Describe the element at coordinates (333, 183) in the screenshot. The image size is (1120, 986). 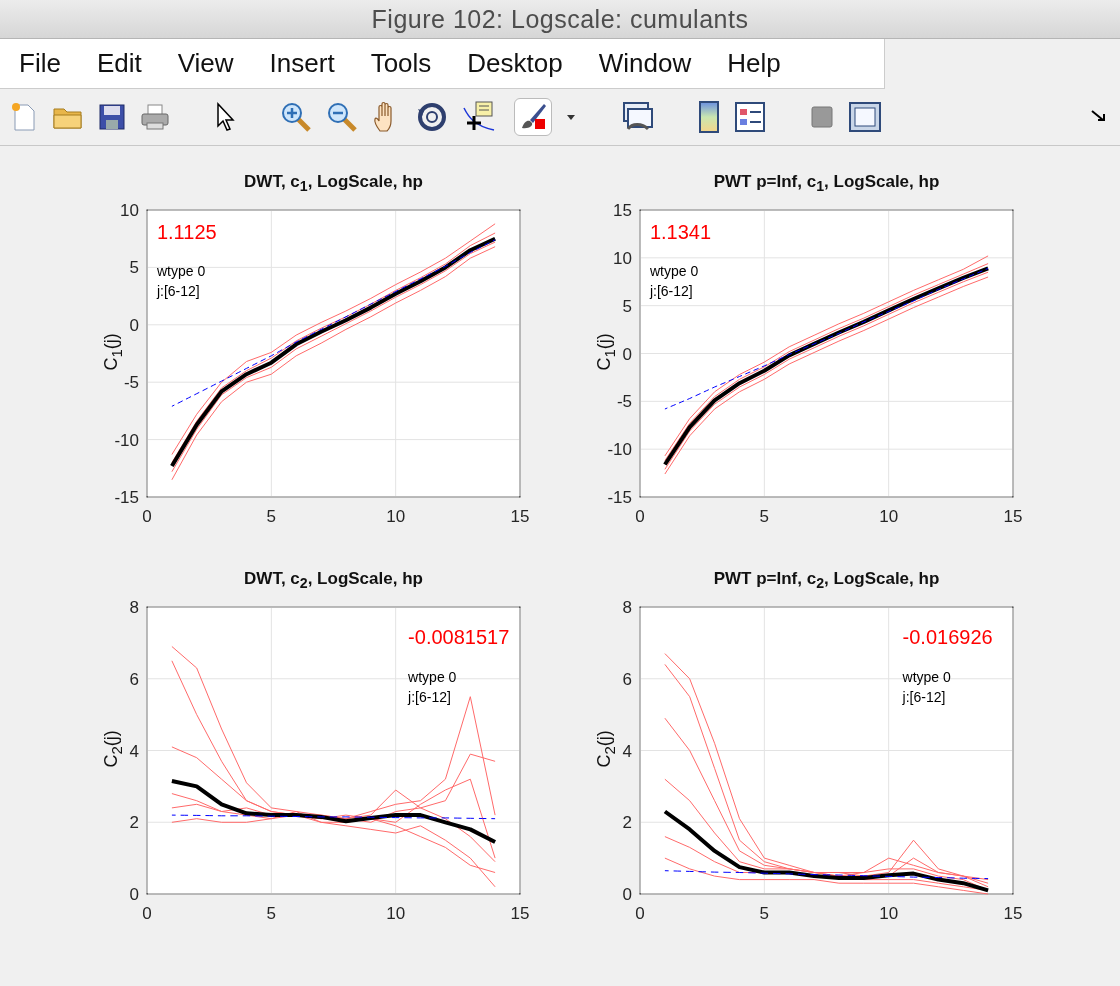
I see `chart-title: DWT, c$_{1}$, LogScale, hp` at that location.